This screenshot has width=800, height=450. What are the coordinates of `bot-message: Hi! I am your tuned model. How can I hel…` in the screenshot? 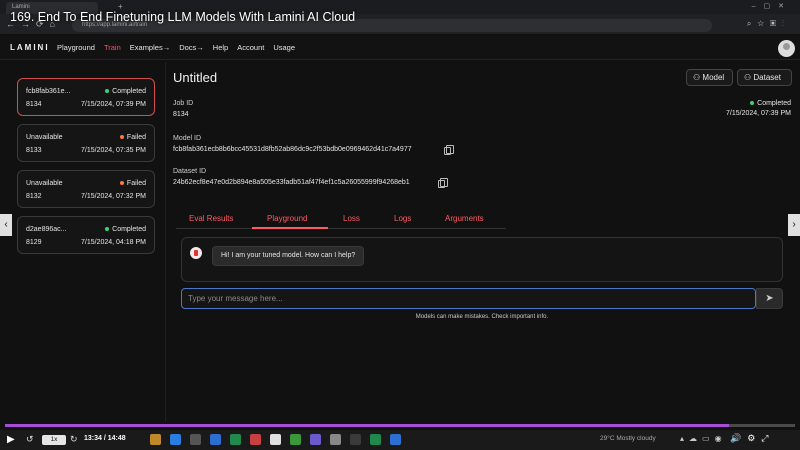 It's located at (288, 256).